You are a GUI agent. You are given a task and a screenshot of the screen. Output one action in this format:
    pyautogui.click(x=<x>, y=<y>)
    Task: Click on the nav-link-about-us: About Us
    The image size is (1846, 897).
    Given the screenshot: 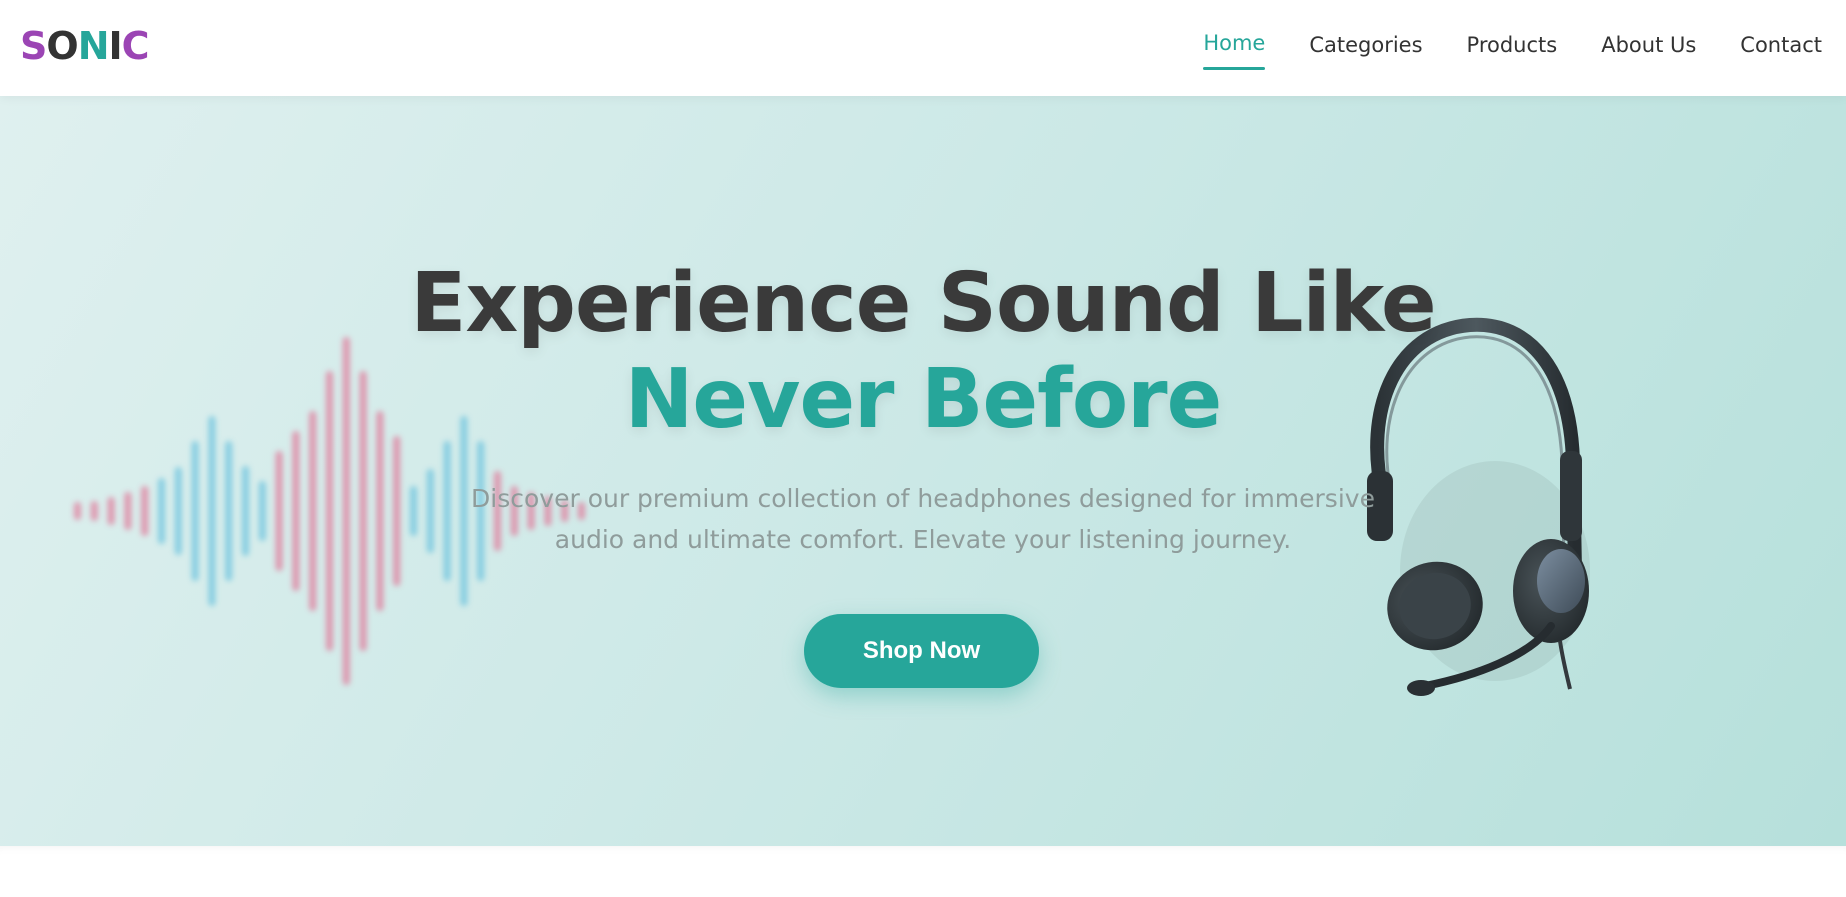 What is the action you would take?
    pyautogui.click(x=1648, y=45)
    